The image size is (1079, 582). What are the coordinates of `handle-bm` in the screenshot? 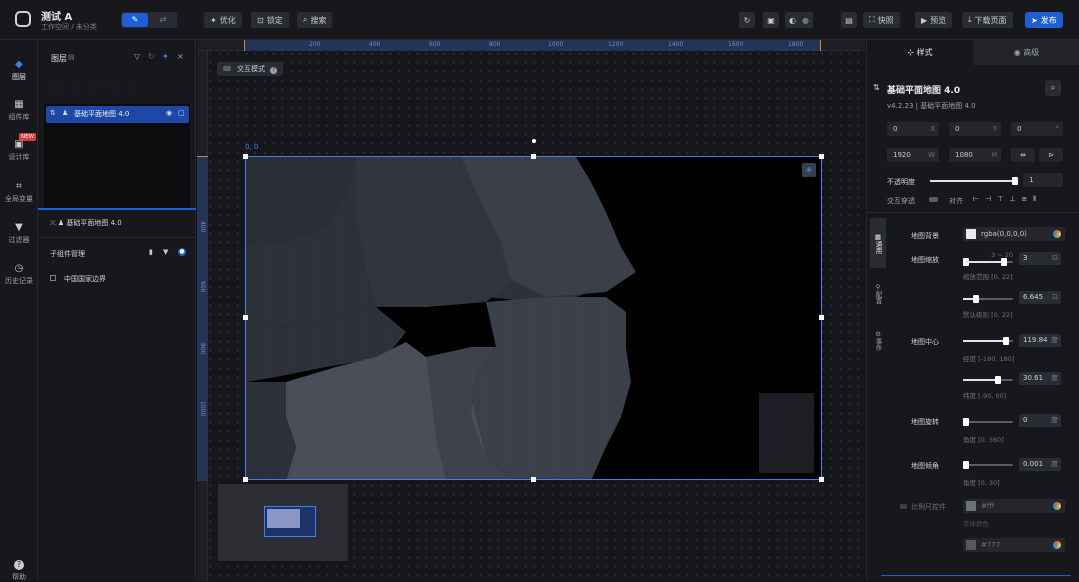 It's located at (533, 479).